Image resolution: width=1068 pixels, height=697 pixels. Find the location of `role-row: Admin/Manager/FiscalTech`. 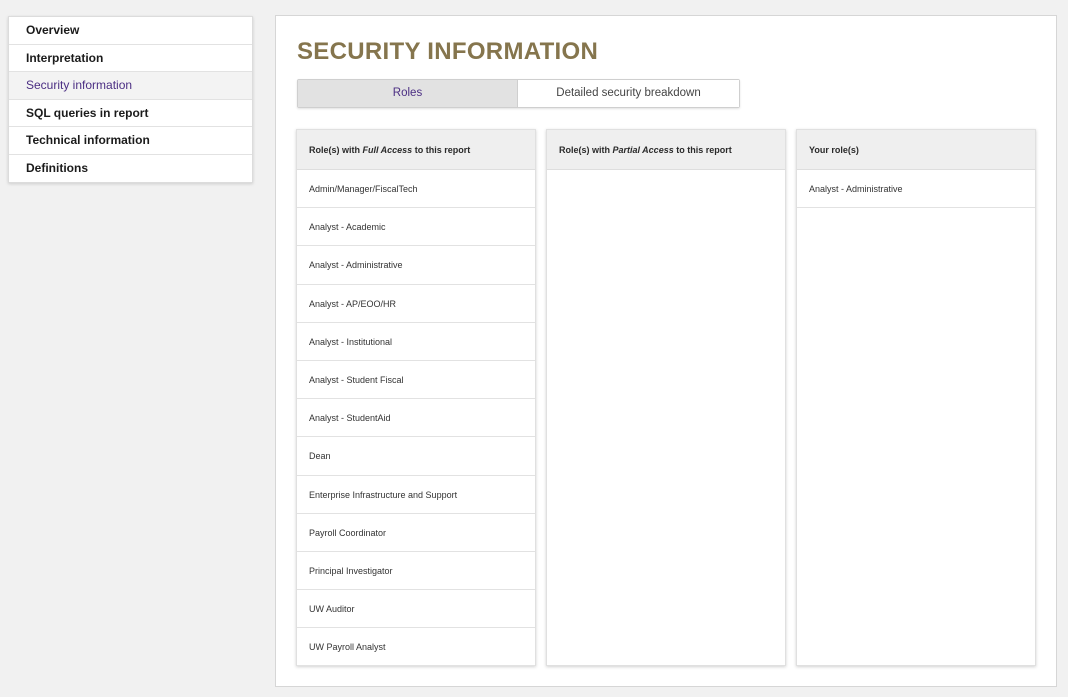

role-row: Admin/Manager/FiscalTech is located at coordinates (416, 189).